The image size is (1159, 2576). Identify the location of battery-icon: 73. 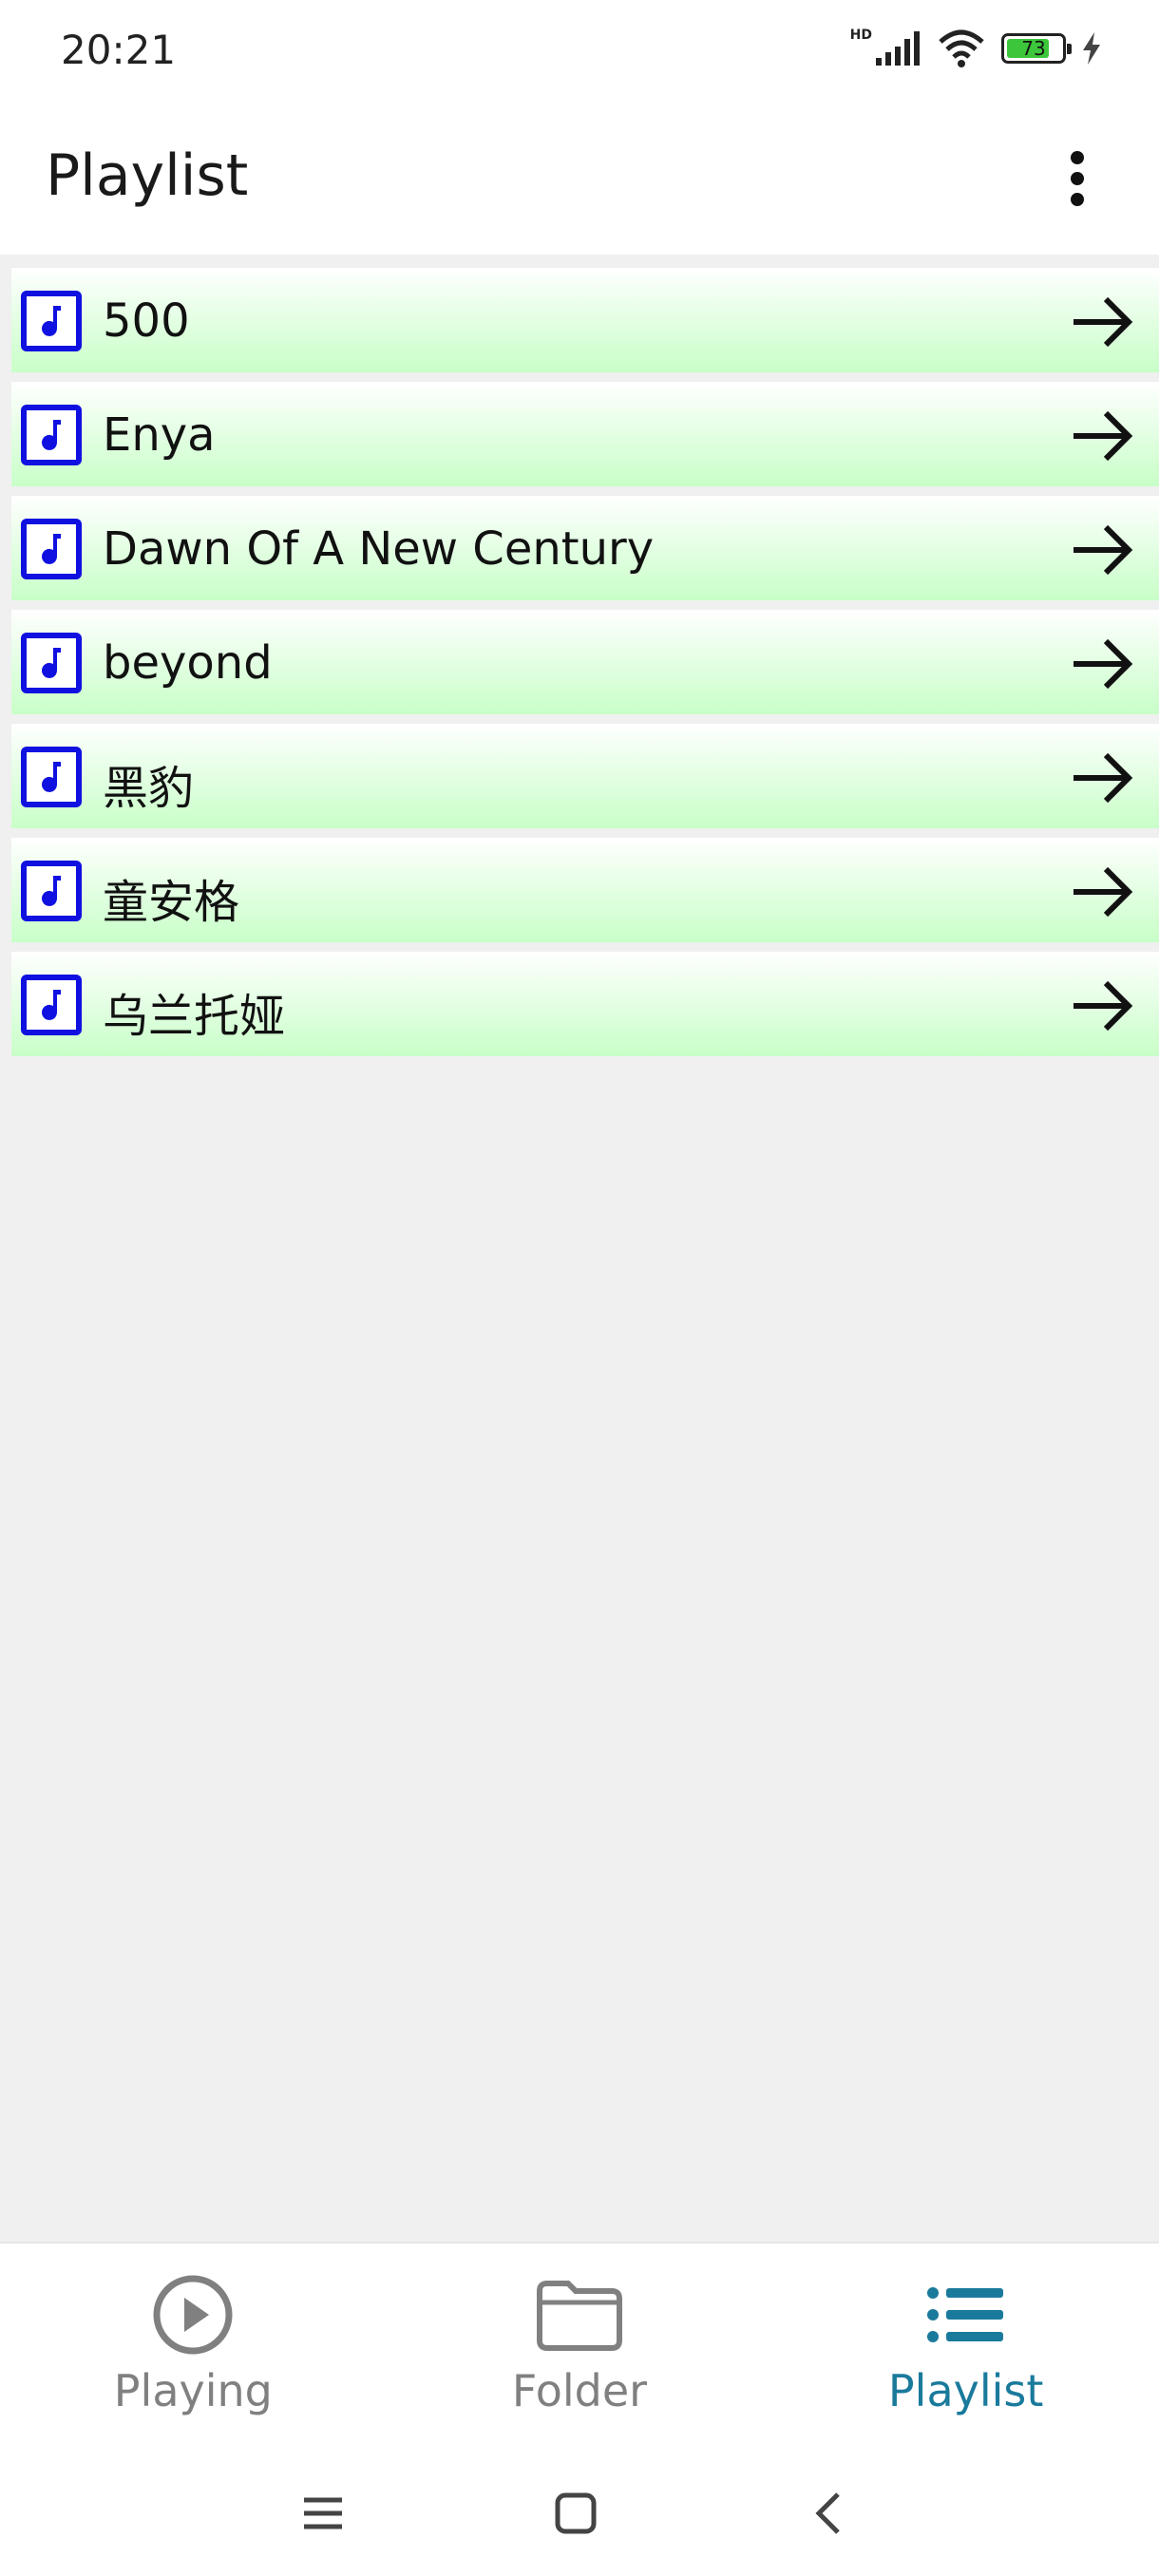
(1036, 48).